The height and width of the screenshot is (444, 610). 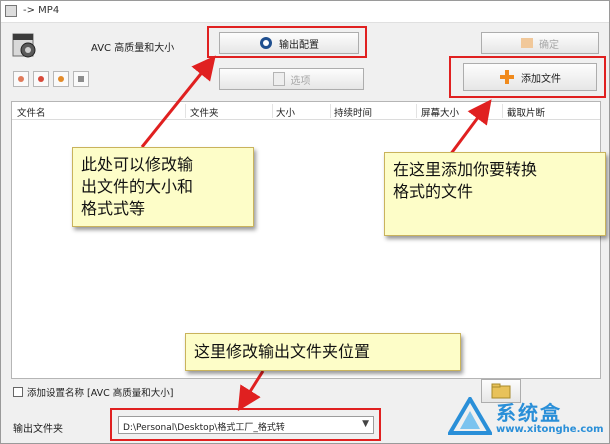 I want to click on title-bar: -> MP4, so click(x=305, y=12).